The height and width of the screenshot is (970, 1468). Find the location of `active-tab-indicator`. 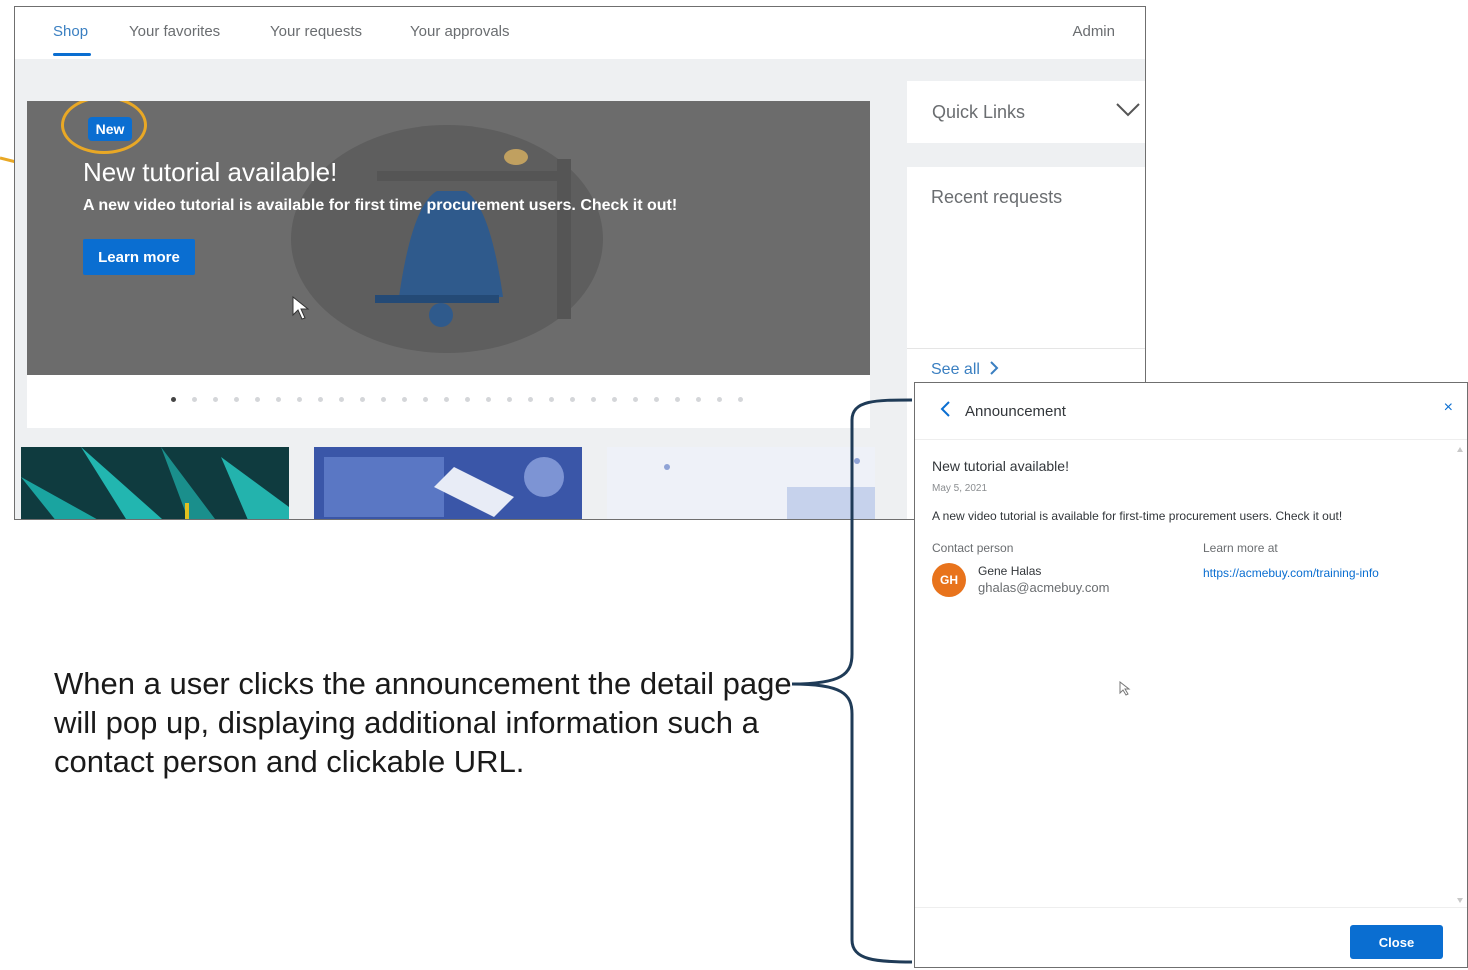

active-tab-indicator is located at coordinates (72, 54).